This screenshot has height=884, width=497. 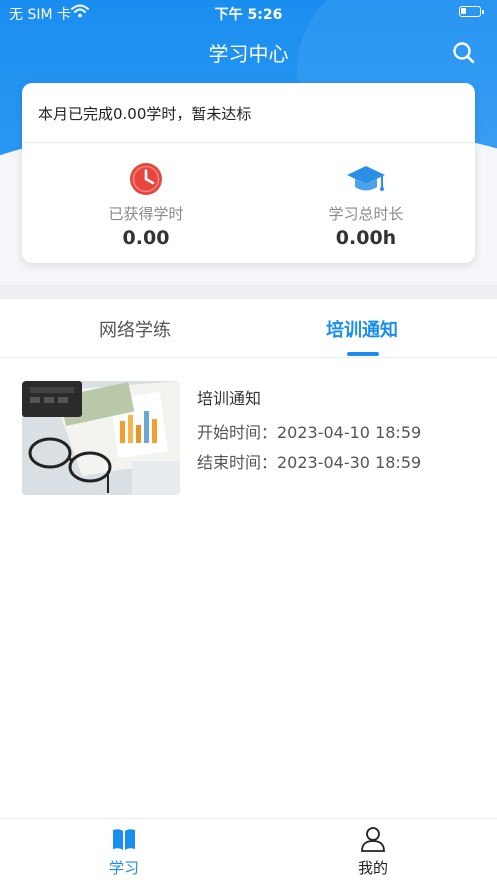 What do you see at coordinates (248, 142) in the screenshot?
I see `card-divider` at bounding box center [248, 142].